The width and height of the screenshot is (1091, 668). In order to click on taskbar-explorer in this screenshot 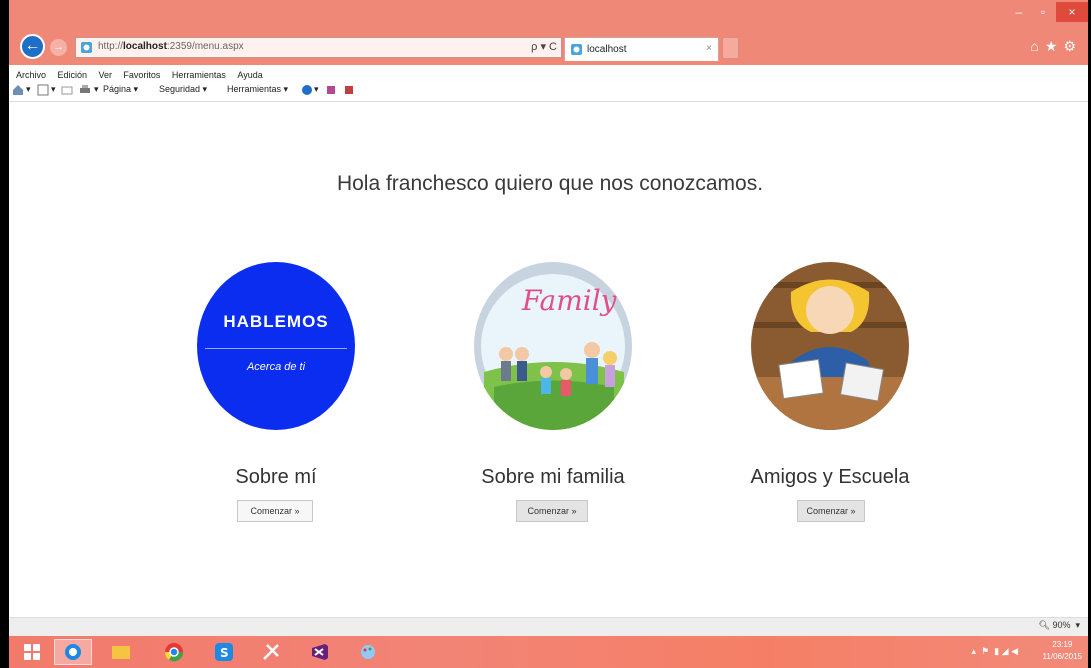, I will do `click(121, 652)`.